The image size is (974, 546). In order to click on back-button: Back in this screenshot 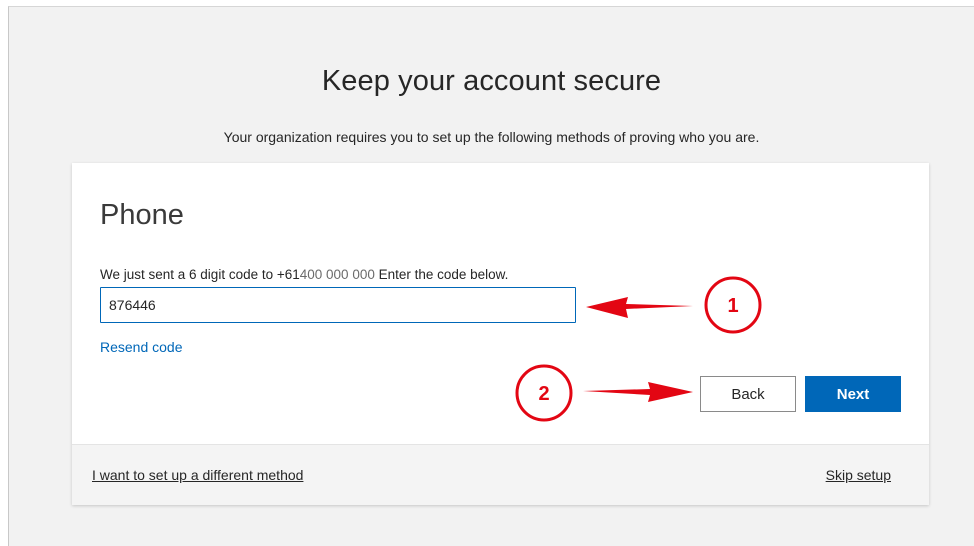, I will do `click(748, 394)`.